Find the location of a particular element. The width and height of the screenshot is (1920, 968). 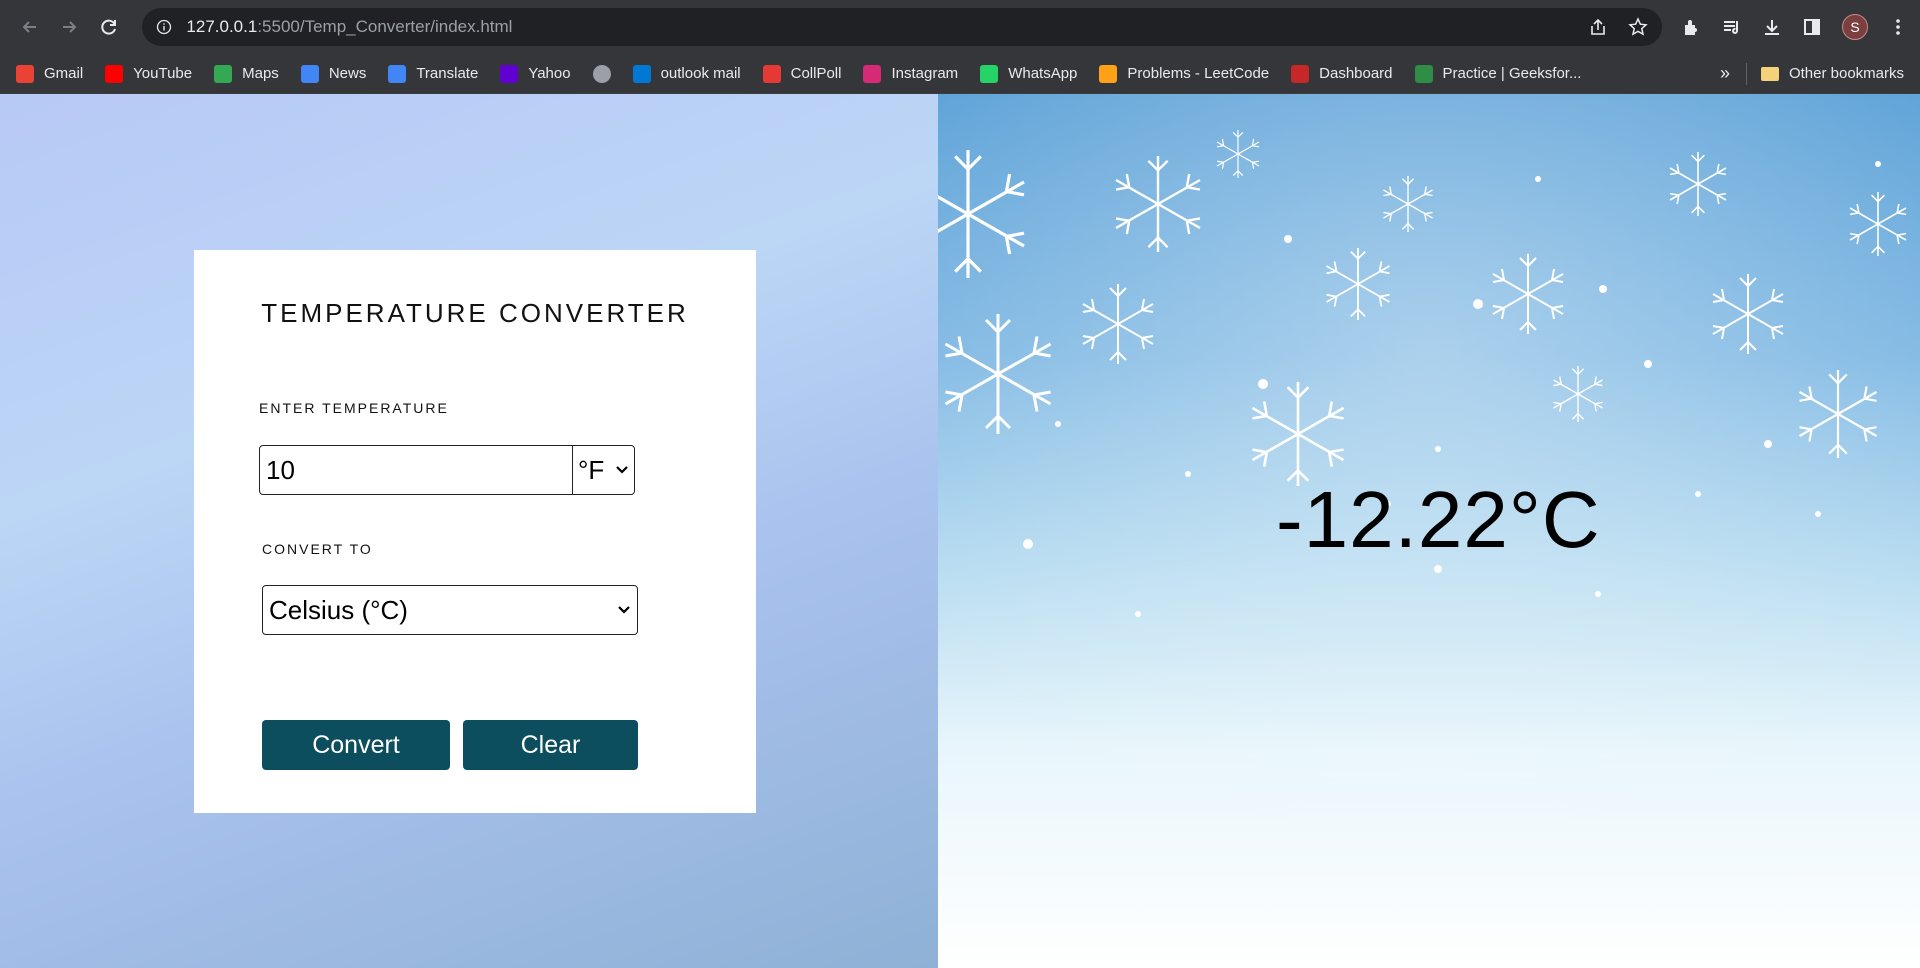

bookmarks-overflow-button: » is located at coordinates (1725, 73).